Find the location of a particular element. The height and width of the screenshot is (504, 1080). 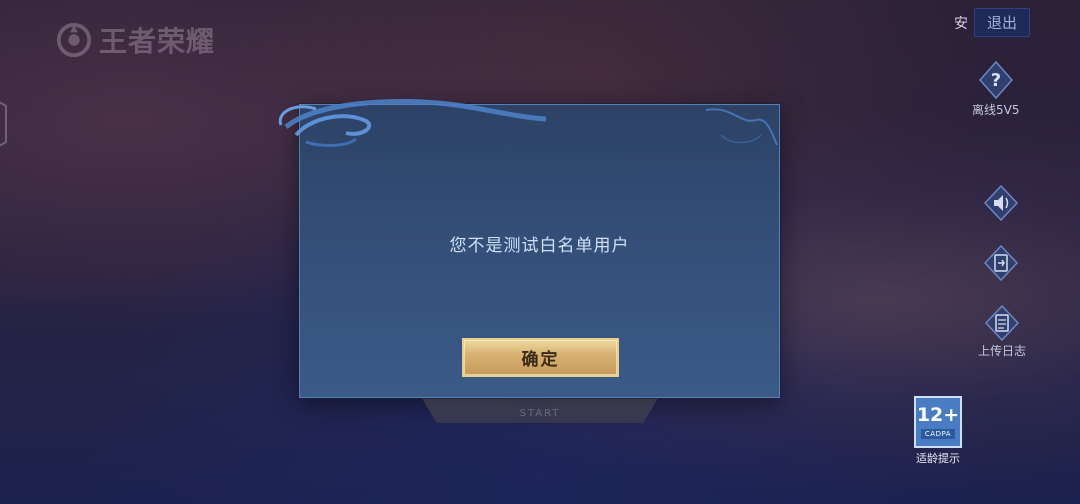

top-right-controls: 安 退出 is located at coordinates (992, 22).